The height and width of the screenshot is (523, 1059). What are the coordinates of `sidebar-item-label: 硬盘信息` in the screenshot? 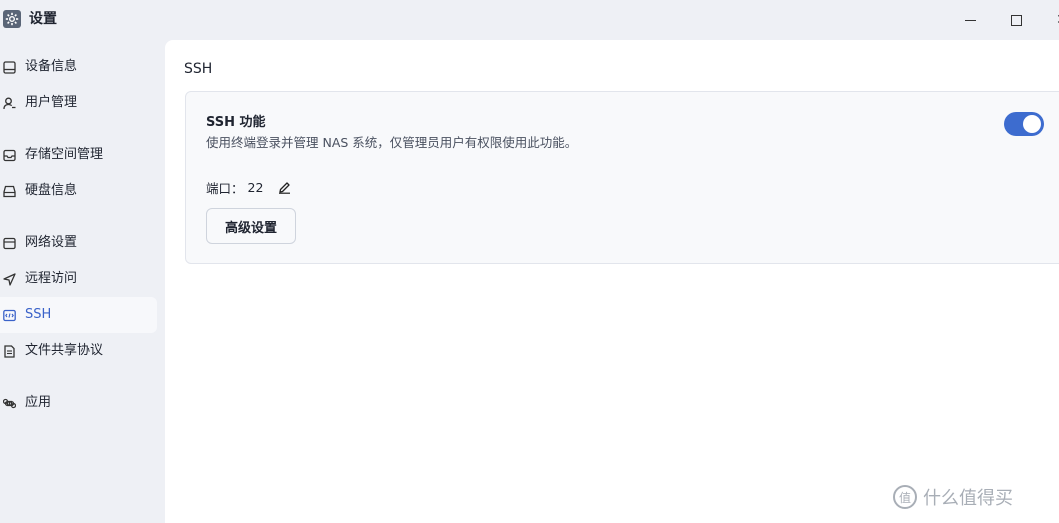 It's located at (51, 190).